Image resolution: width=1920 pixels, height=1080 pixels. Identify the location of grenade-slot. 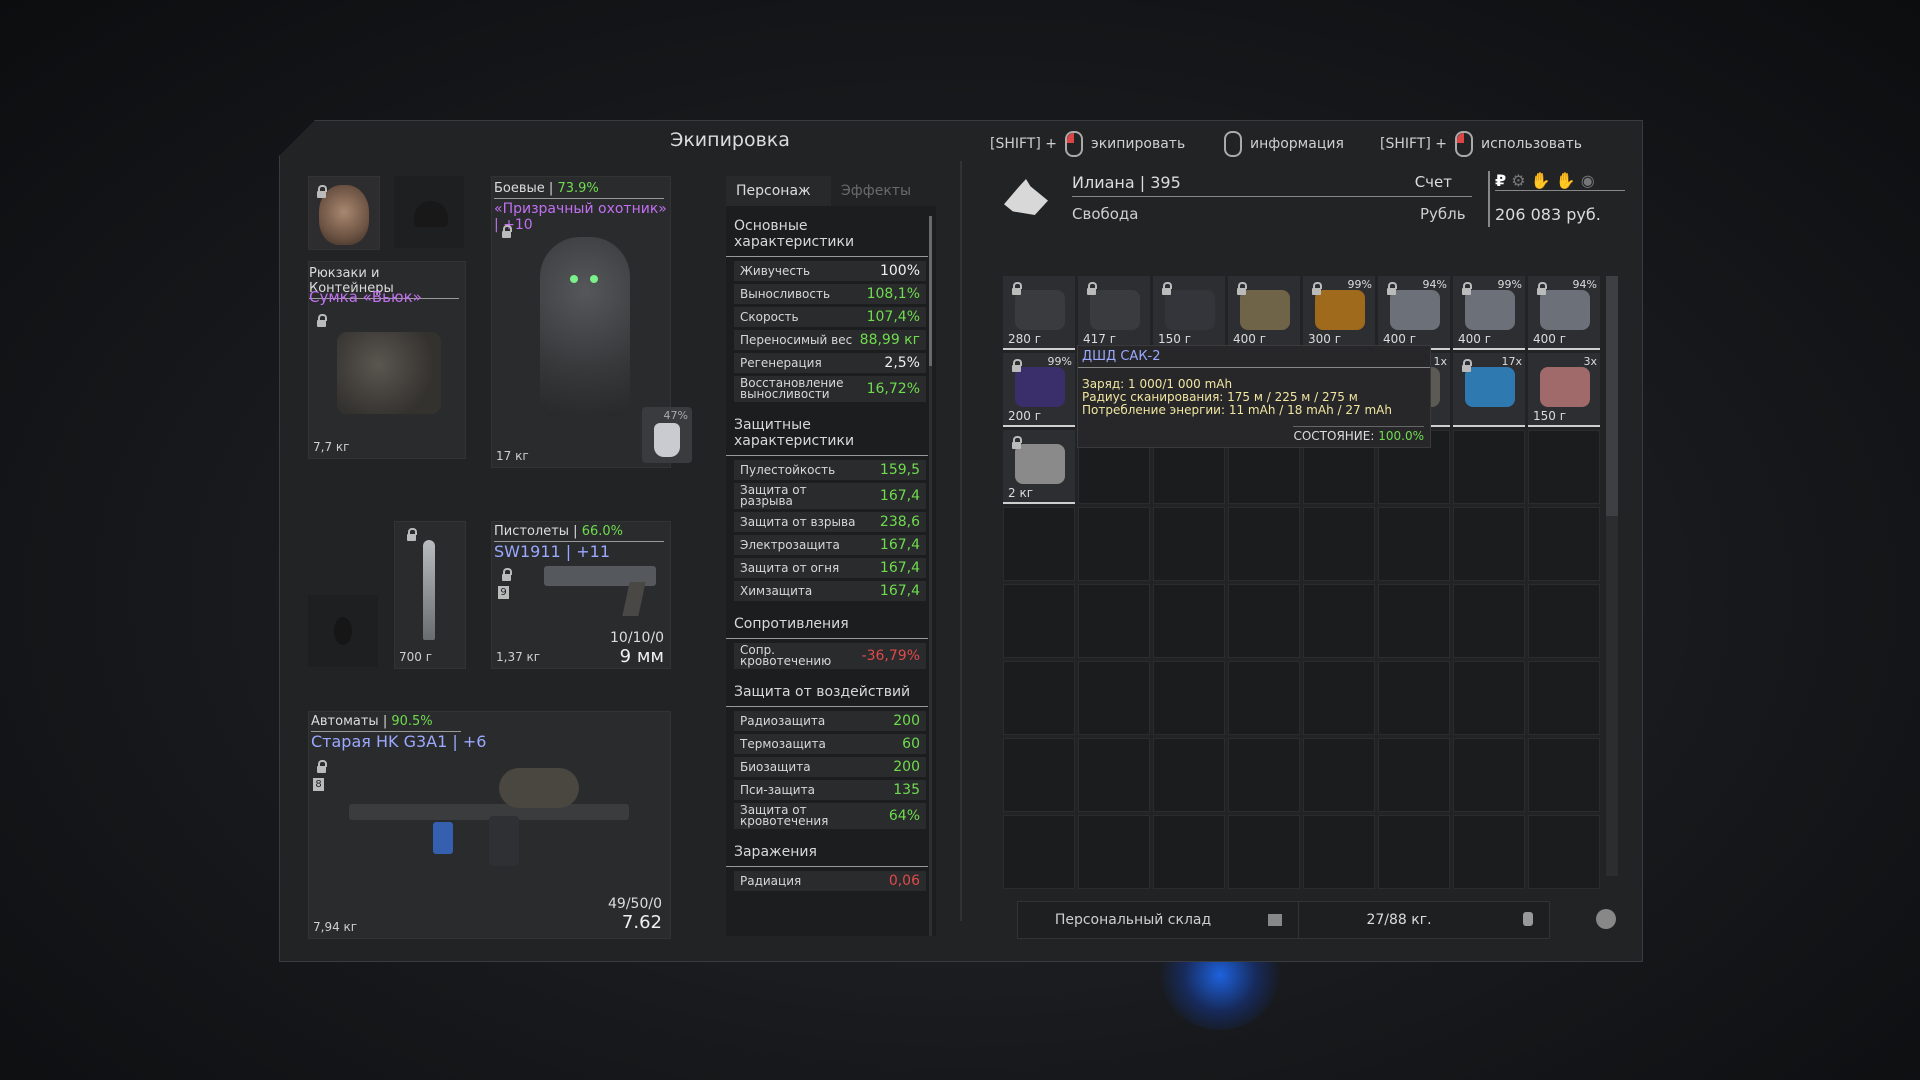
(343, 631).